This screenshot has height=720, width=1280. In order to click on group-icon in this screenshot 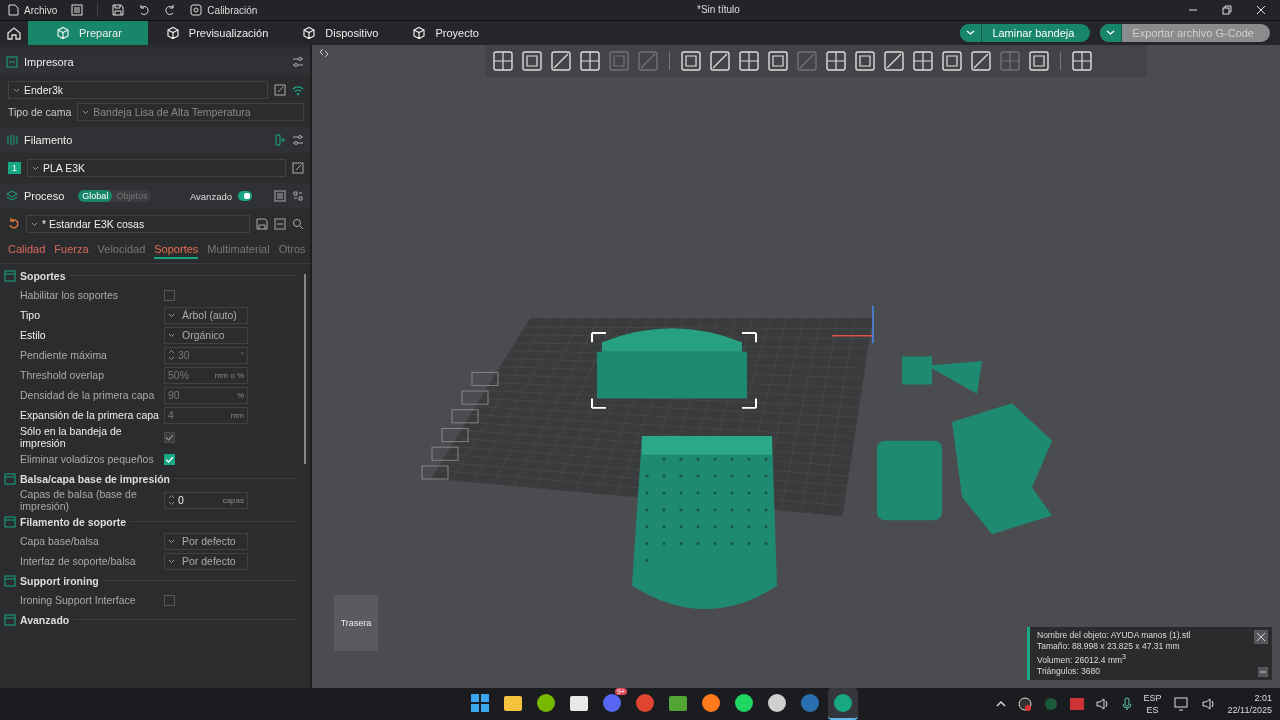, I will do `click(10, 521)`.